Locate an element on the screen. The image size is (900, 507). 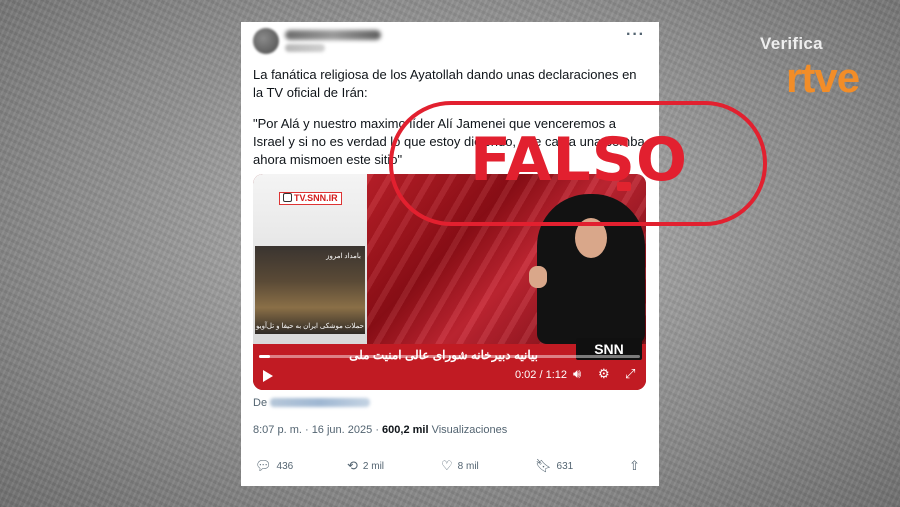
video-progress-fill is located at coordinates (265, 356).